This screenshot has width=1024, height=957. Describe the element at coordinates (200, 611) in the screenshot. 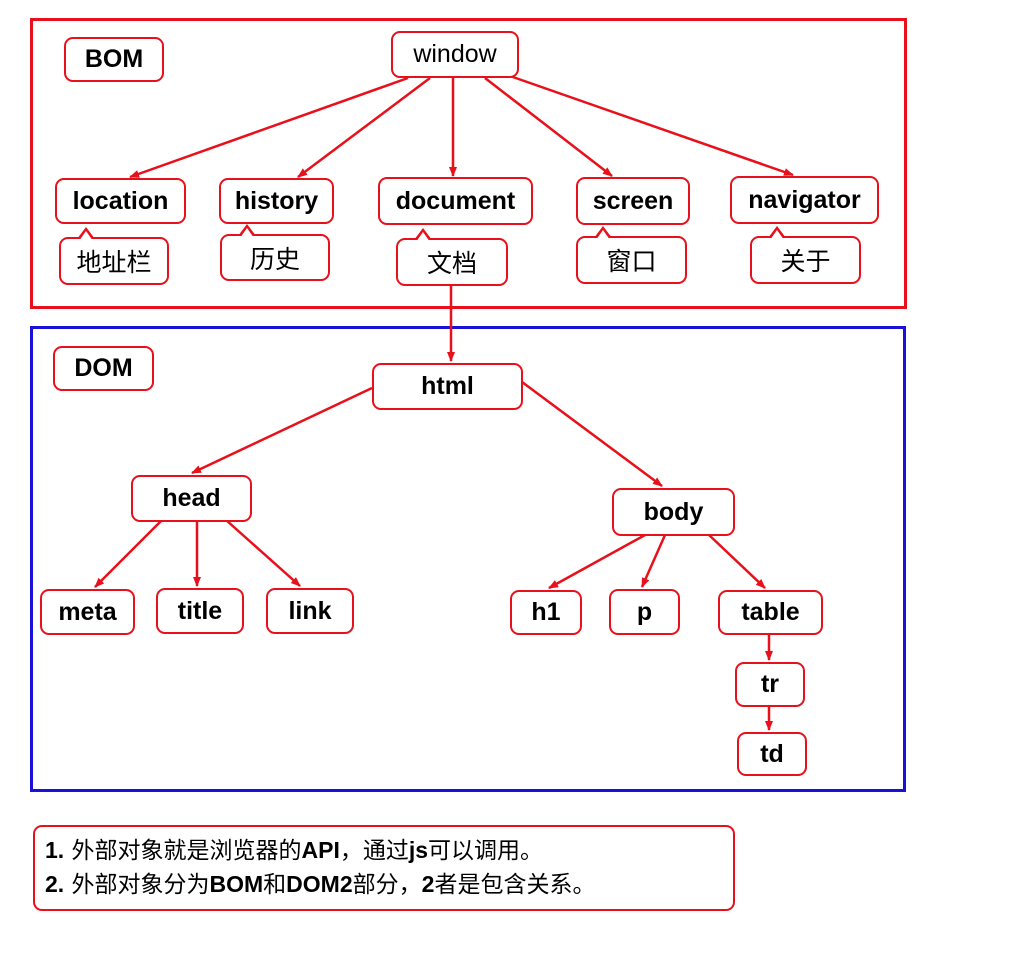

I see `node-title: title` at that location.